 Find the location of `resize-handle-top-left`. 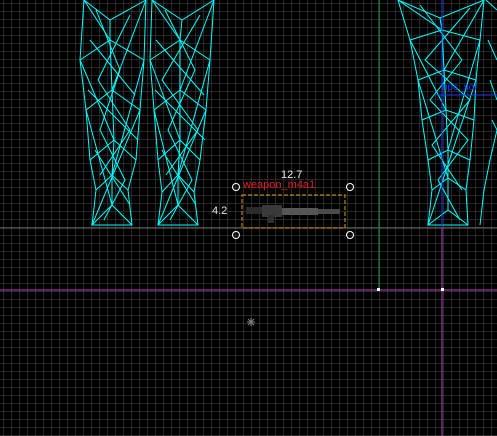

resize-handle-top-left is located at coordinates (236, 187).